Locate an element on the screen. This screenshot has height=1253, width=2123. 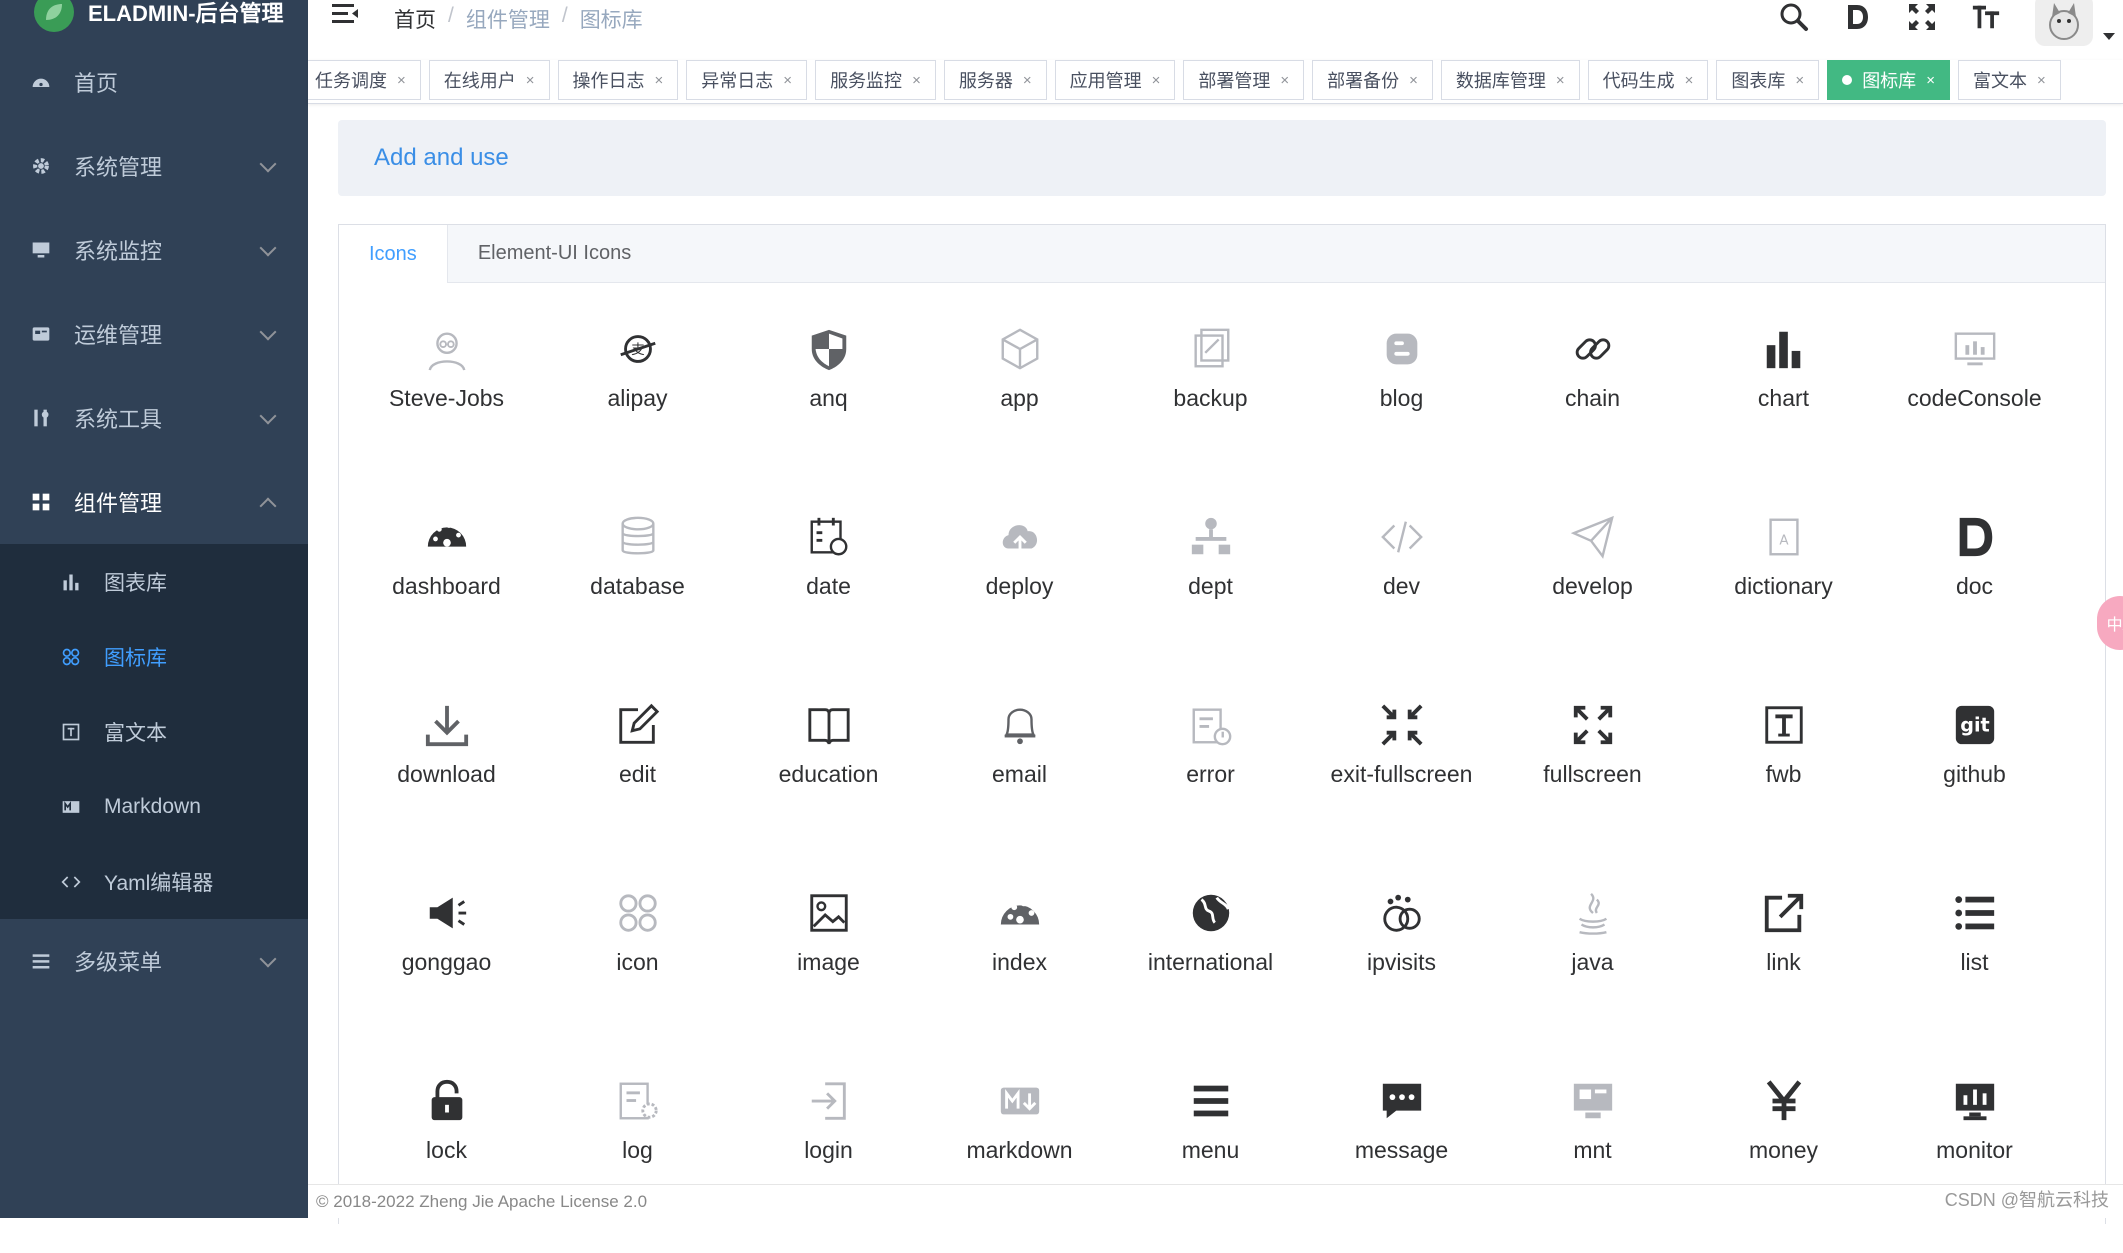
icon-item: download is located at coordinates (446, 783).